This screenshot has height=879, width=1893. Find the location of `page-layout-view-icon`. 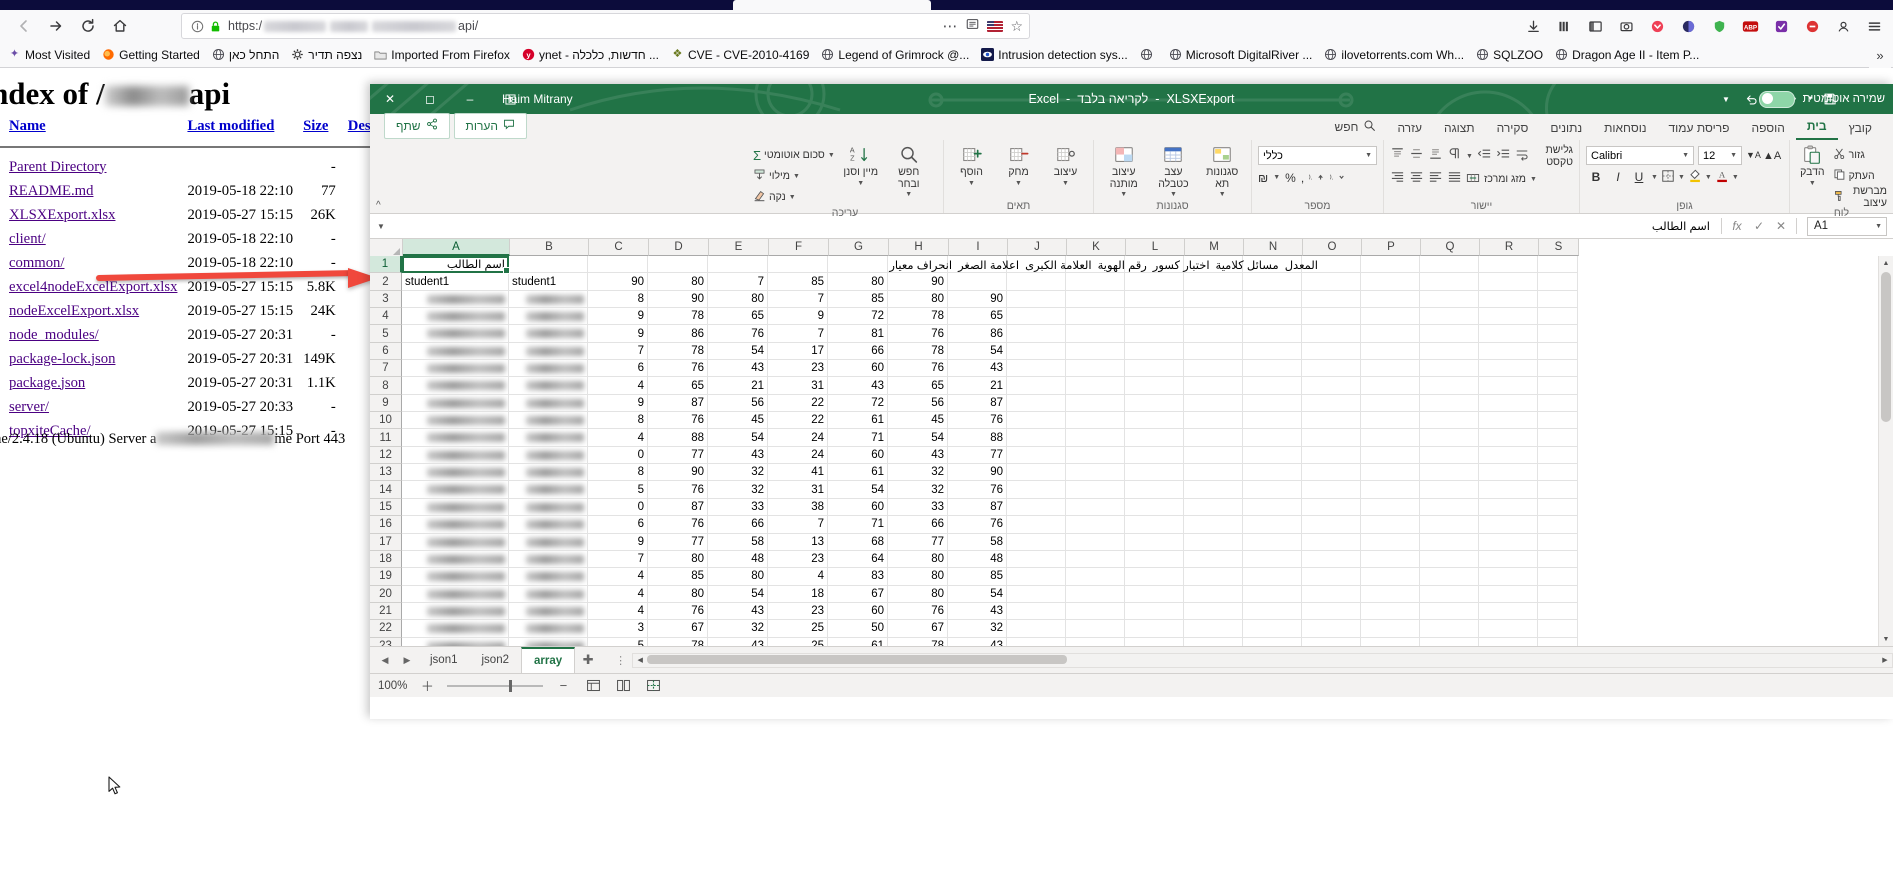

page-layout-view-icon is located at coordinates (623, 686).